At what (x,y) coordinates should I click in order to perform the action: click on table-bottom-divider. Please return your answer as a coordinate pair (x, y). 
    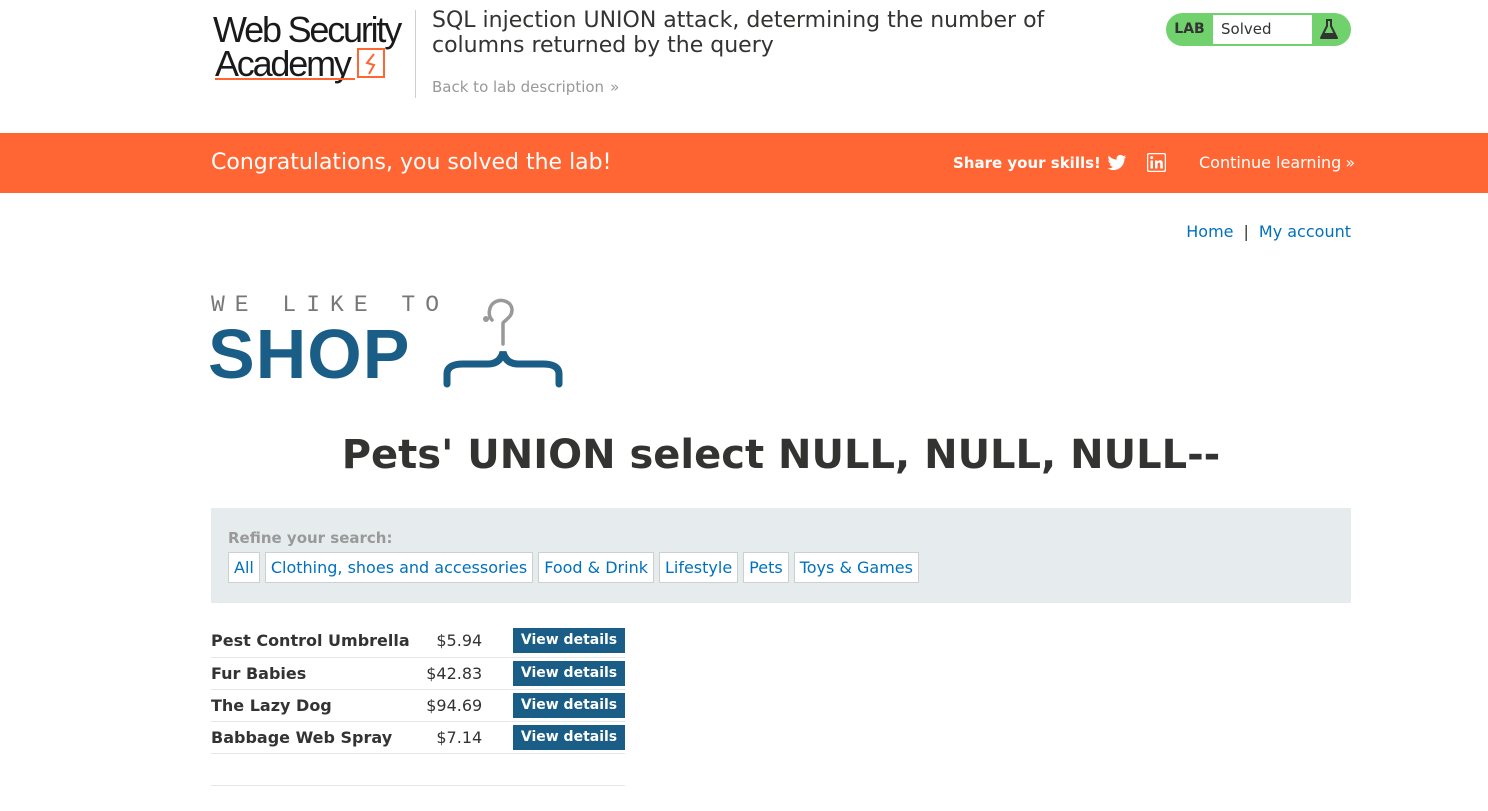
    Looking at the image, I should click on (418, 785).